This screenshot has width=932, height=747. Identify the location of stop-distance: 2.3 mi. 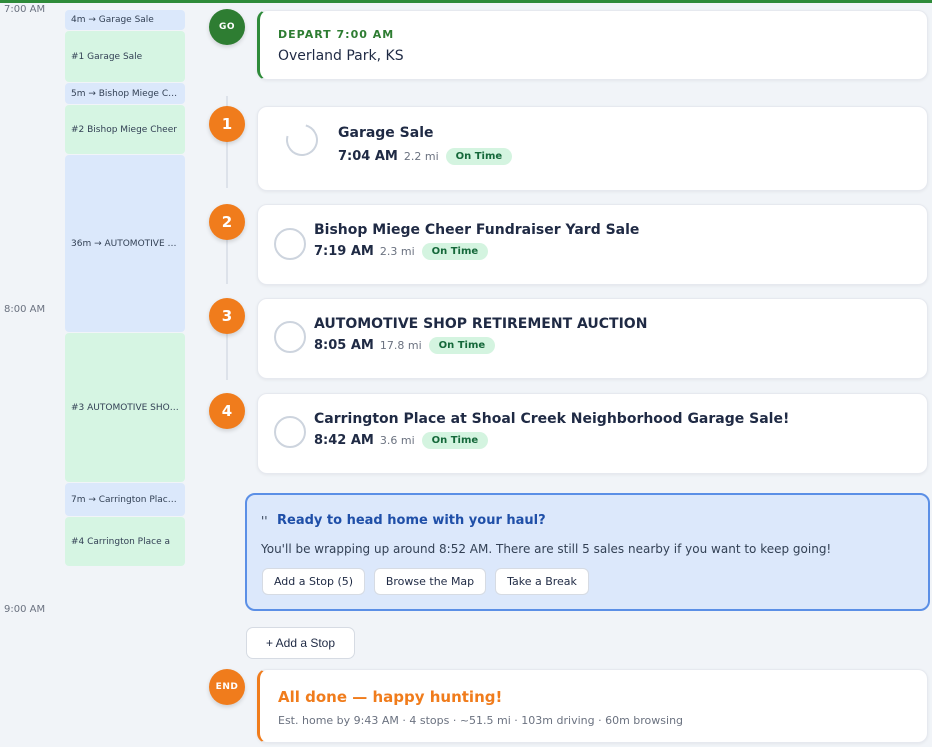
(397, 251).